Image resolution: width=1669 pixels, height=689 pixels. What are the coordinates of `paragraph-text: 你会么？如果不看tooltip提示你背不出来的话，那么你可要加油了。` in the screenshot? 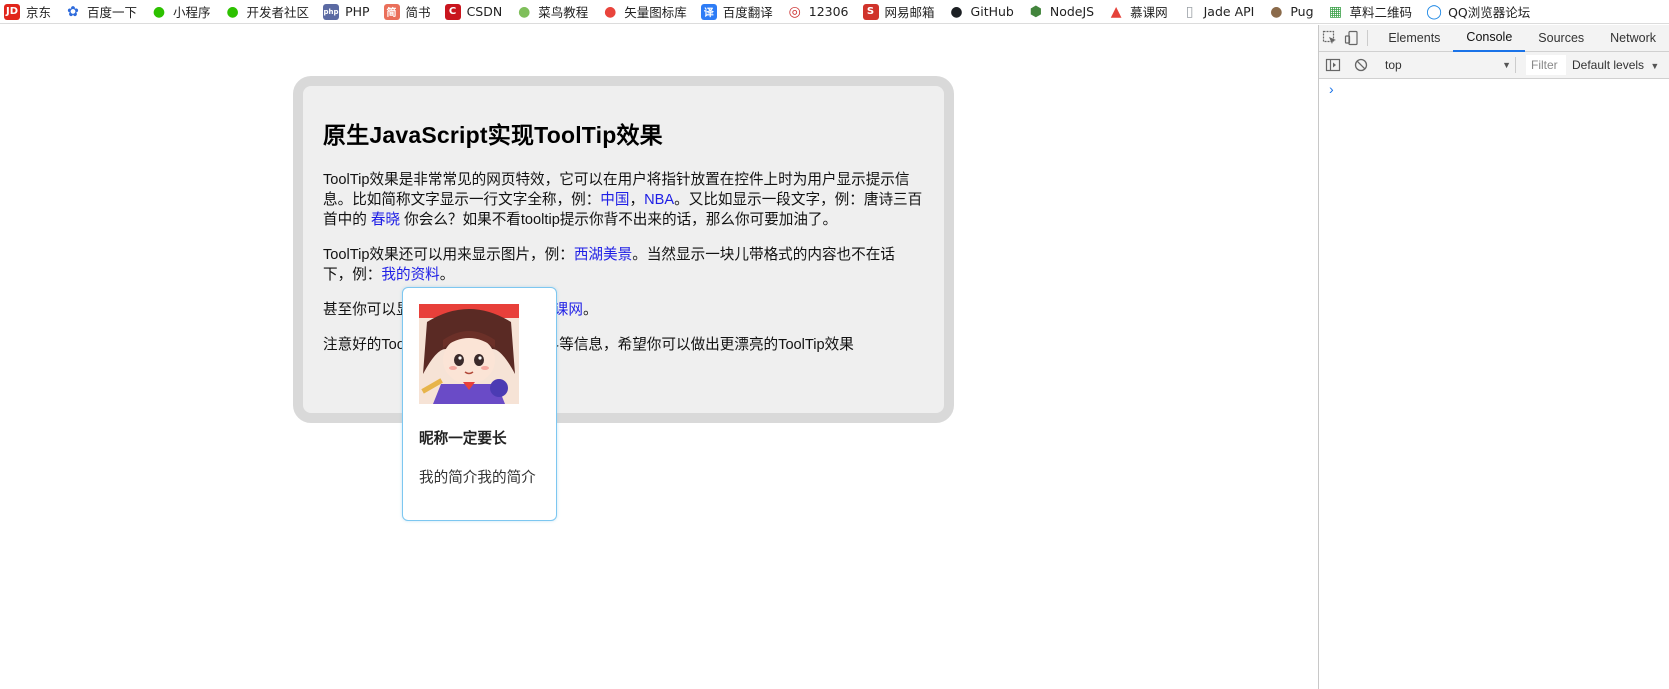 It's located at (621, 220).